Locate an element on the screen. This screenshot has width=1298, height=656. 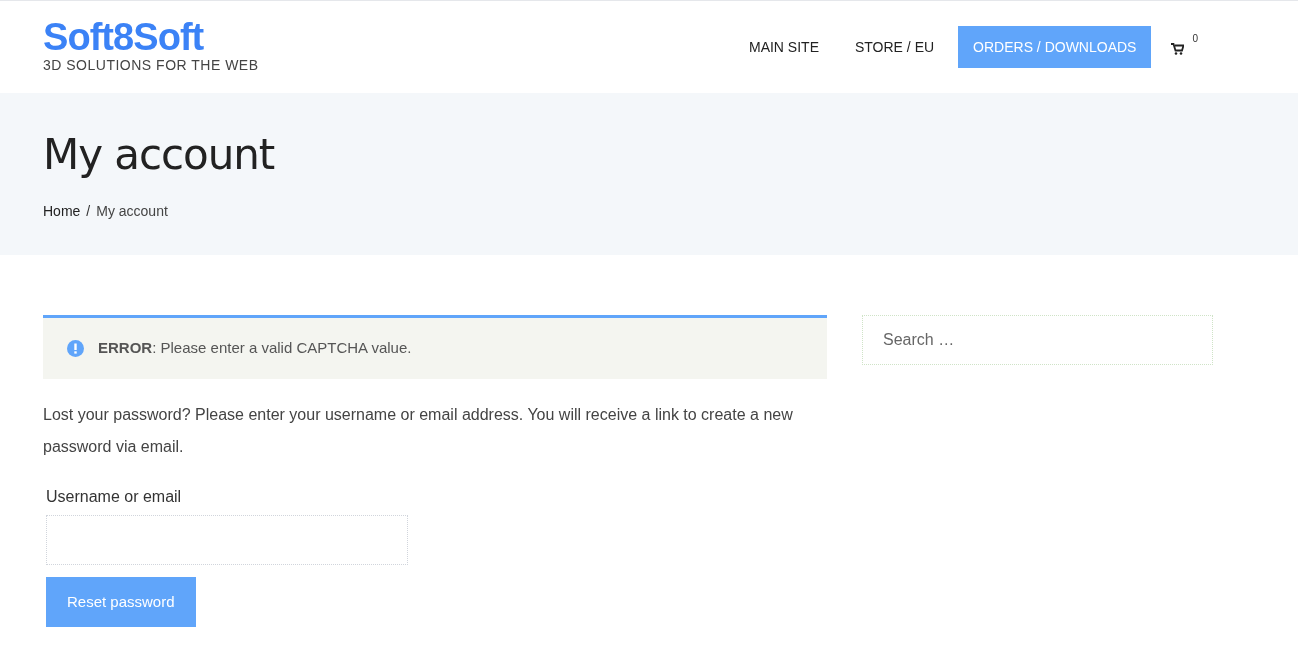
field-label: Username or email is located at coordinates (114, 497).